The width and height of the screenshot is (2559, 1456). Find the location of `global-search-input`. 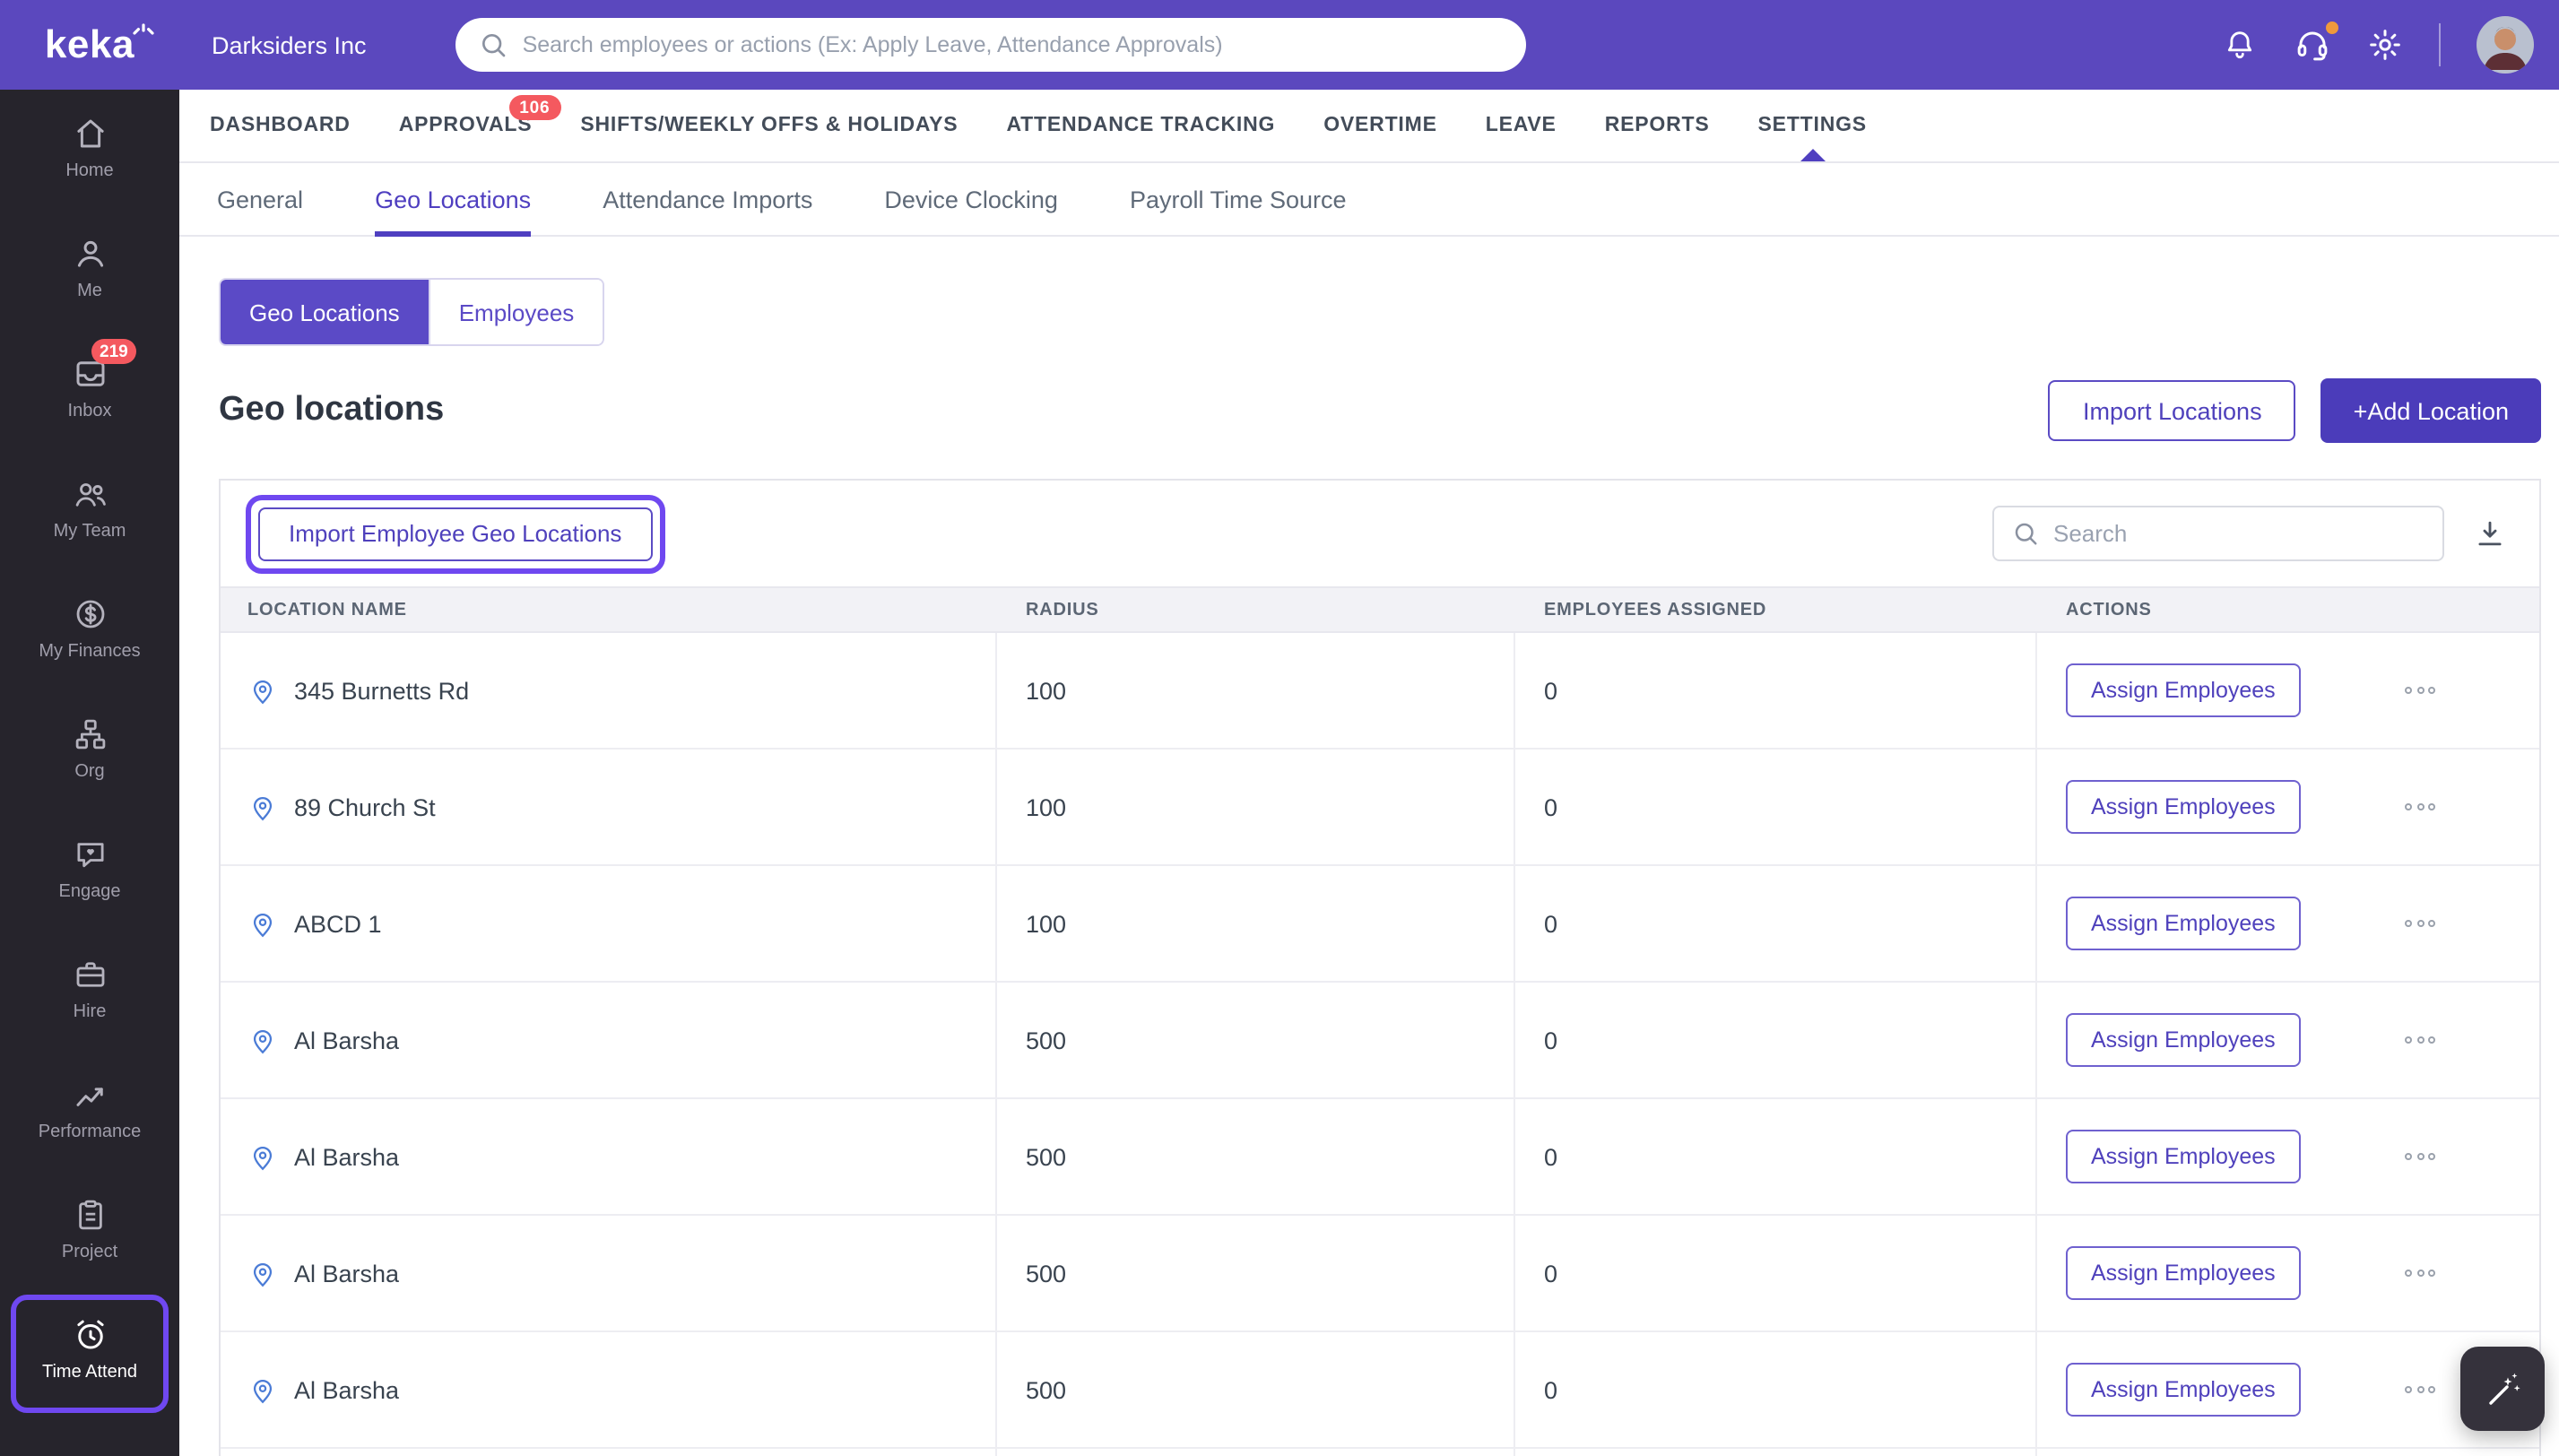

global-search-input is located at coordinates (1013, 44).